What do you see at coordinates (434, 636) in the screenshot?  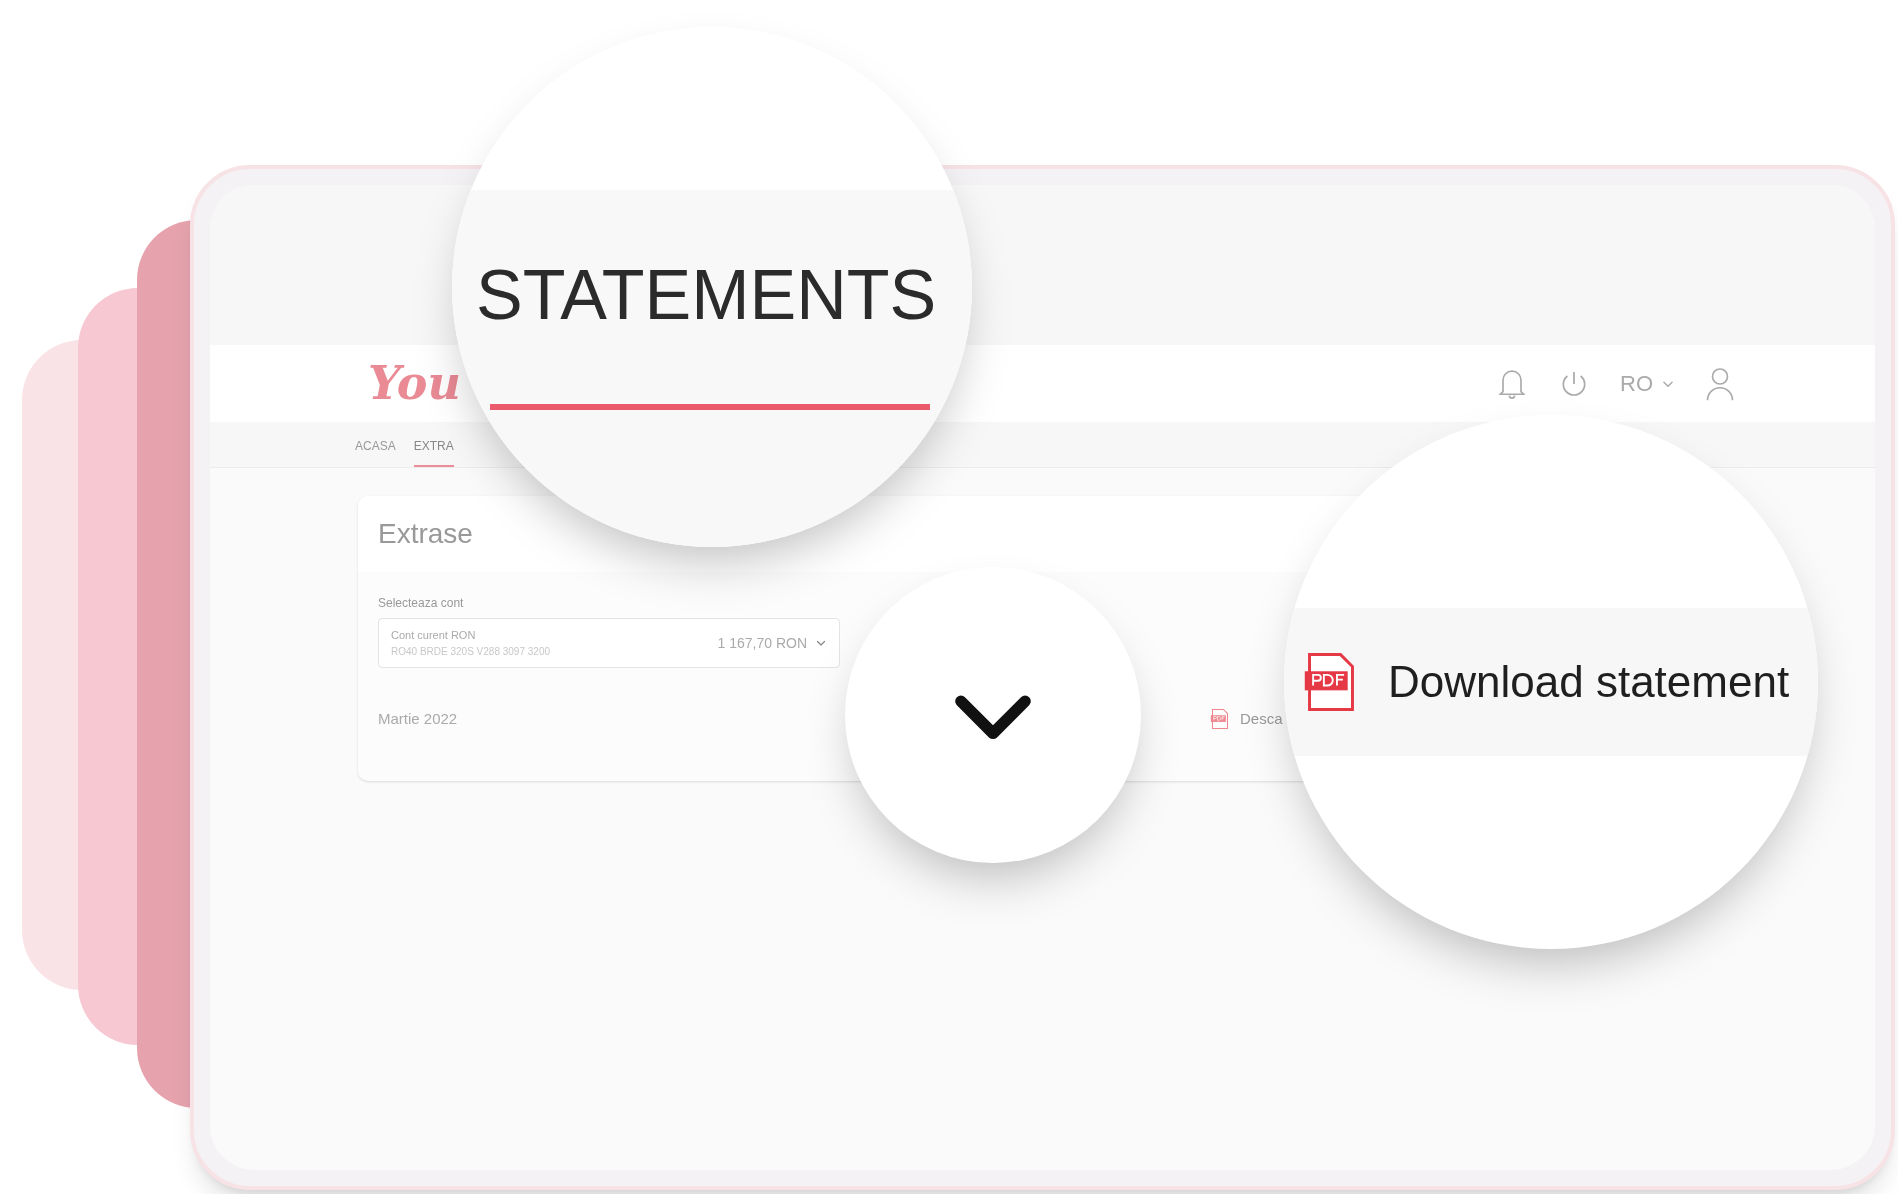 I see `account-name: Cont curent RON` at bounding box center [434, 636].